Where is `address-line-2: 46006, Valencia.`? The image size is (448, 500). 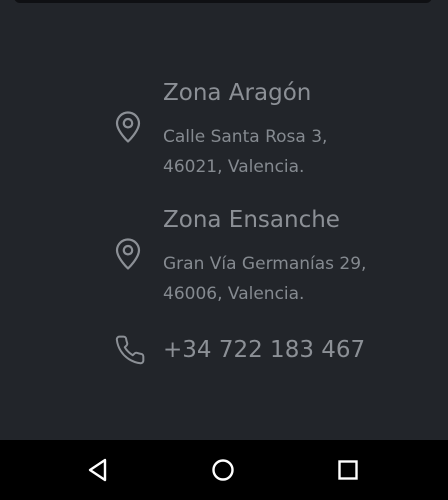
address-line-2: 46006, Valencia. is located at coordinates (234, 294).